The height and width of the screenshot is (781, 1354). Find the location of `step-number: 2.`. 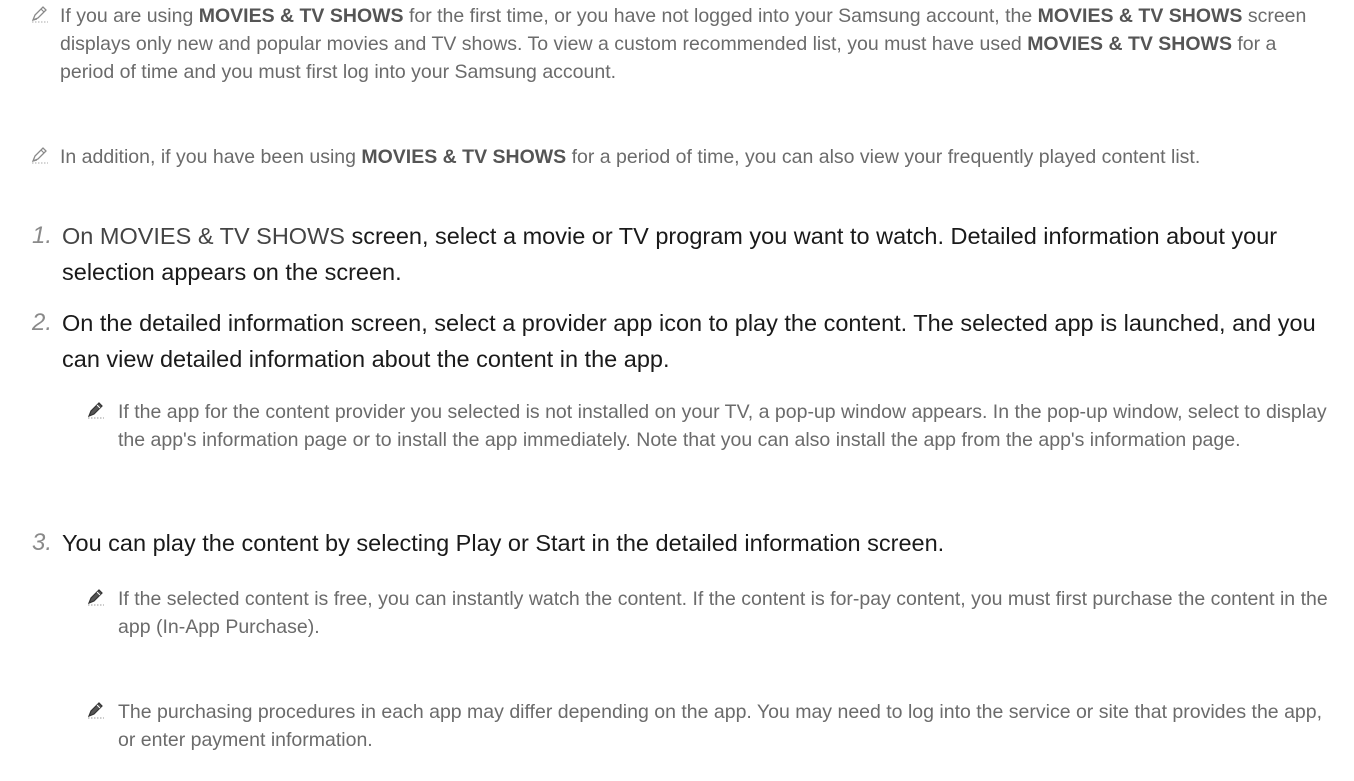

step-number: 2. is located at coordinates (42, 322).